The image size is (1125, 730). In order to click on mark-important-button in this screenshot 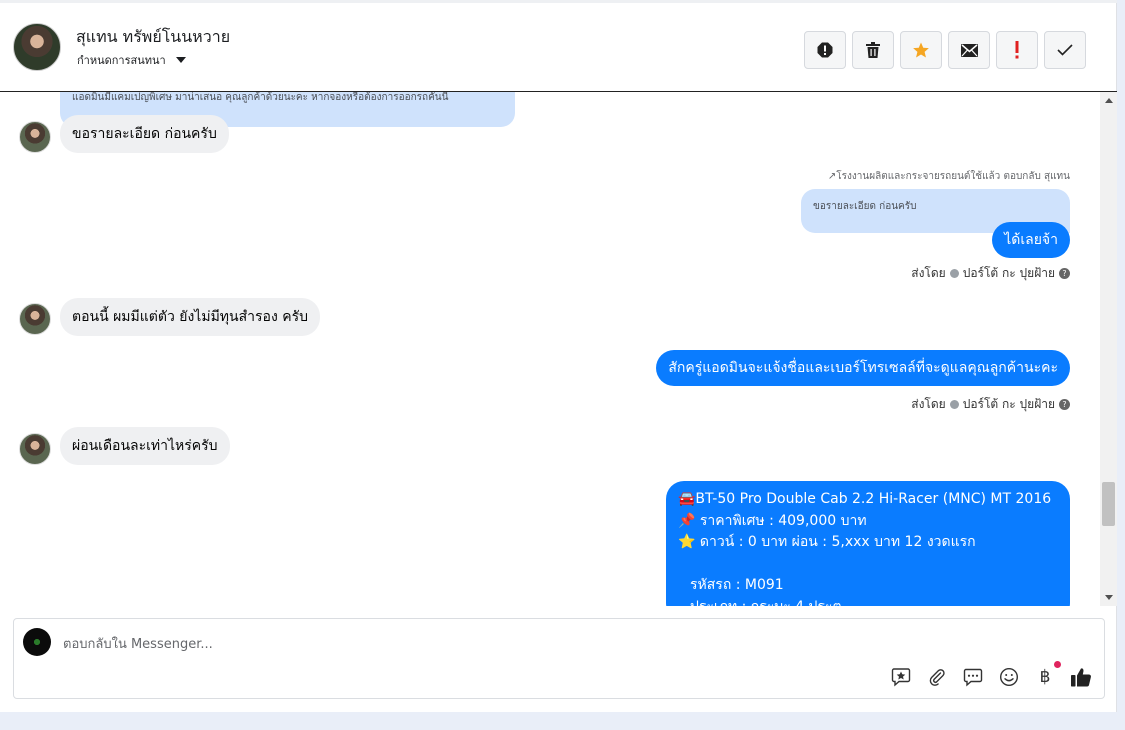, I will do `click(1017, 50)`.